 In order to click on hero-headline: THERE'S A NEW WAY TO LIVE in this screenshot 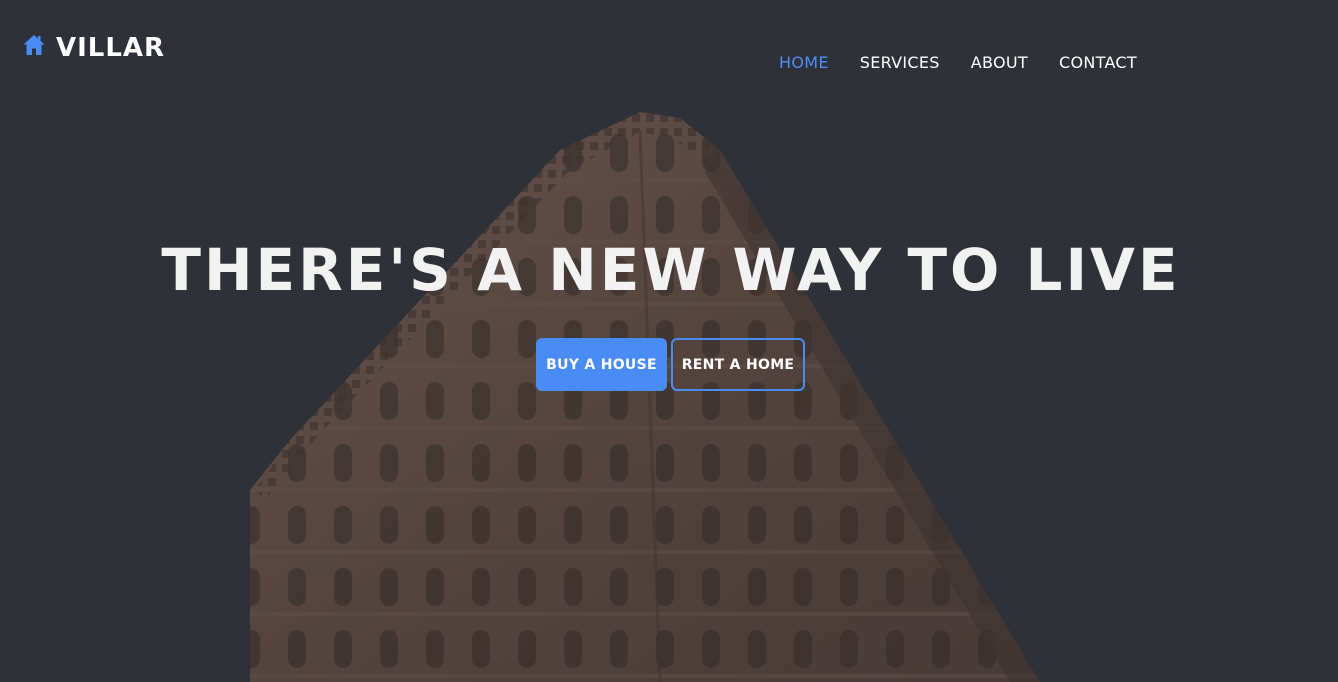, I will do `click(671, 270)`.